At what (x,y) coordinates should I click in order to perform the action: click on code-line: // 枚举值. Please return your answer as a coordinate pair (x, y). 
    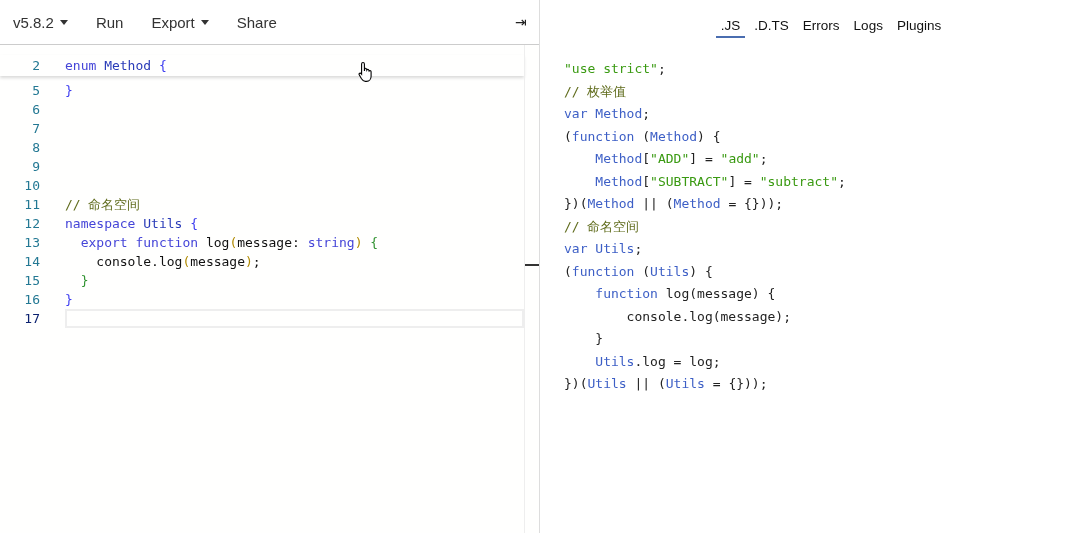
    Looking at the image, I should click on (595, 91).